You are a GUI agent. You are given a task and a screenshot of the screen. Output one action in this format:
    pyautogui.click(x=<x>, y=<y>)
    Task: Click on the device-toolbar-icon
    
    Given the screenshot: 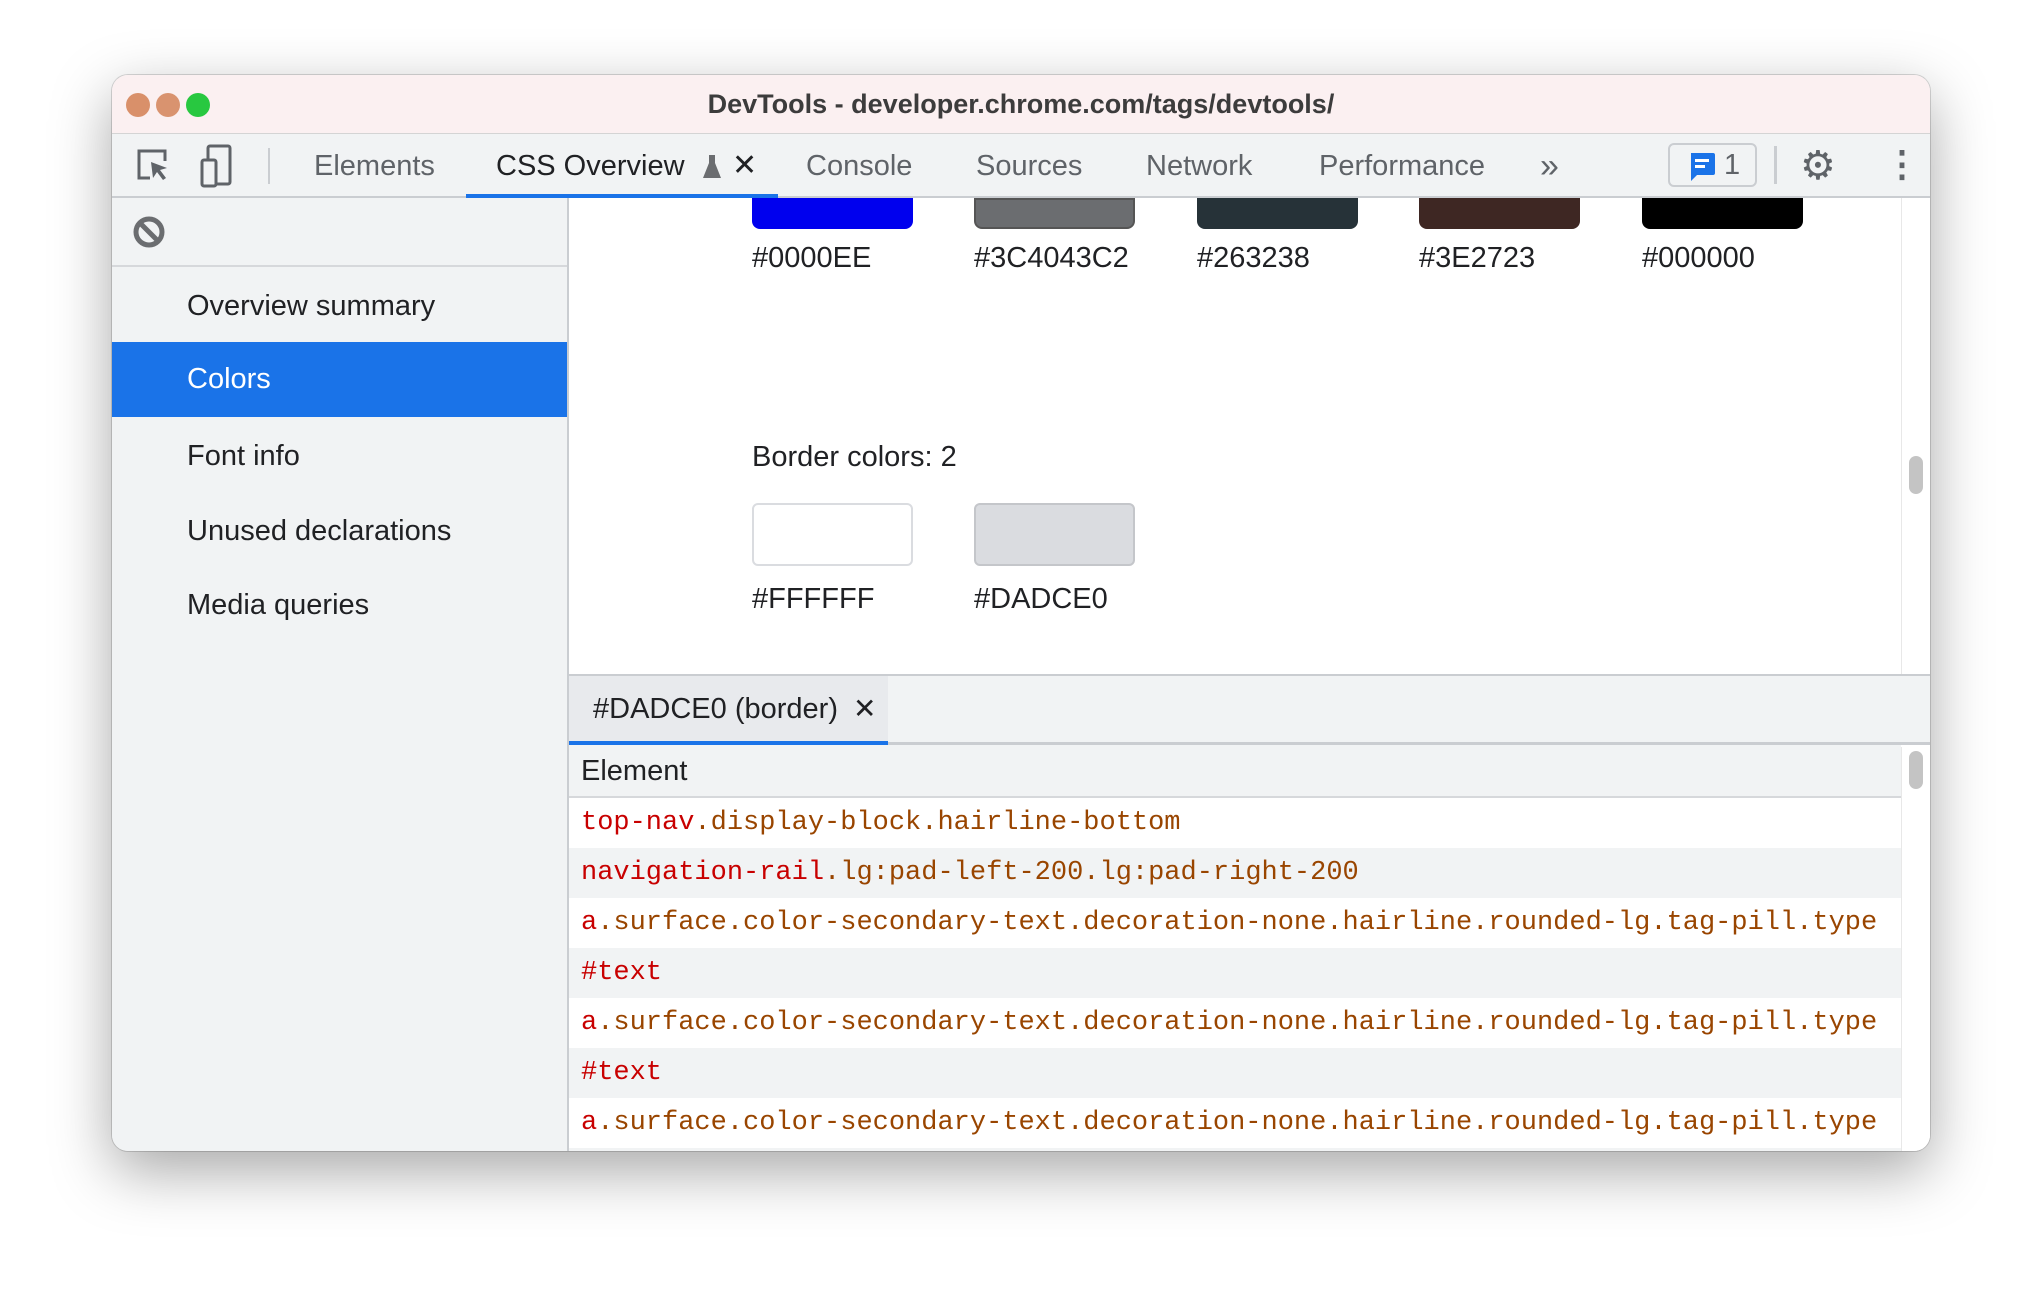 What is the action you would take?
    pyautogui.click(x=216, y=166)
    